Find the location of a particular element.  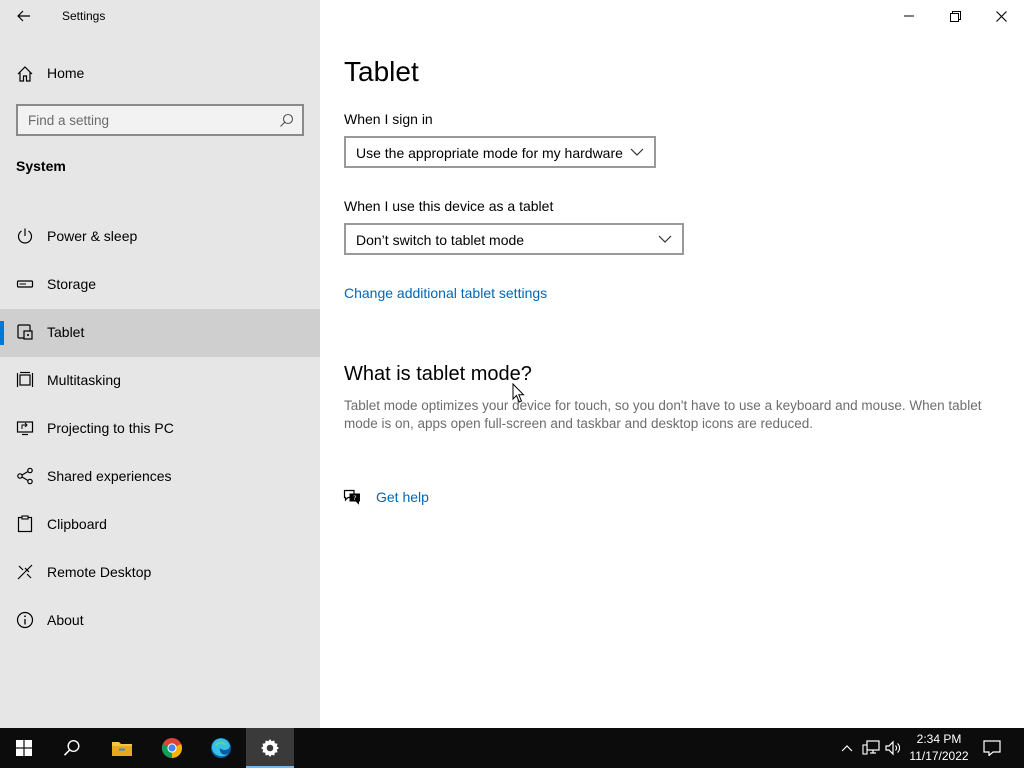

page-title: Tablet is located at coordinates (381, 71).